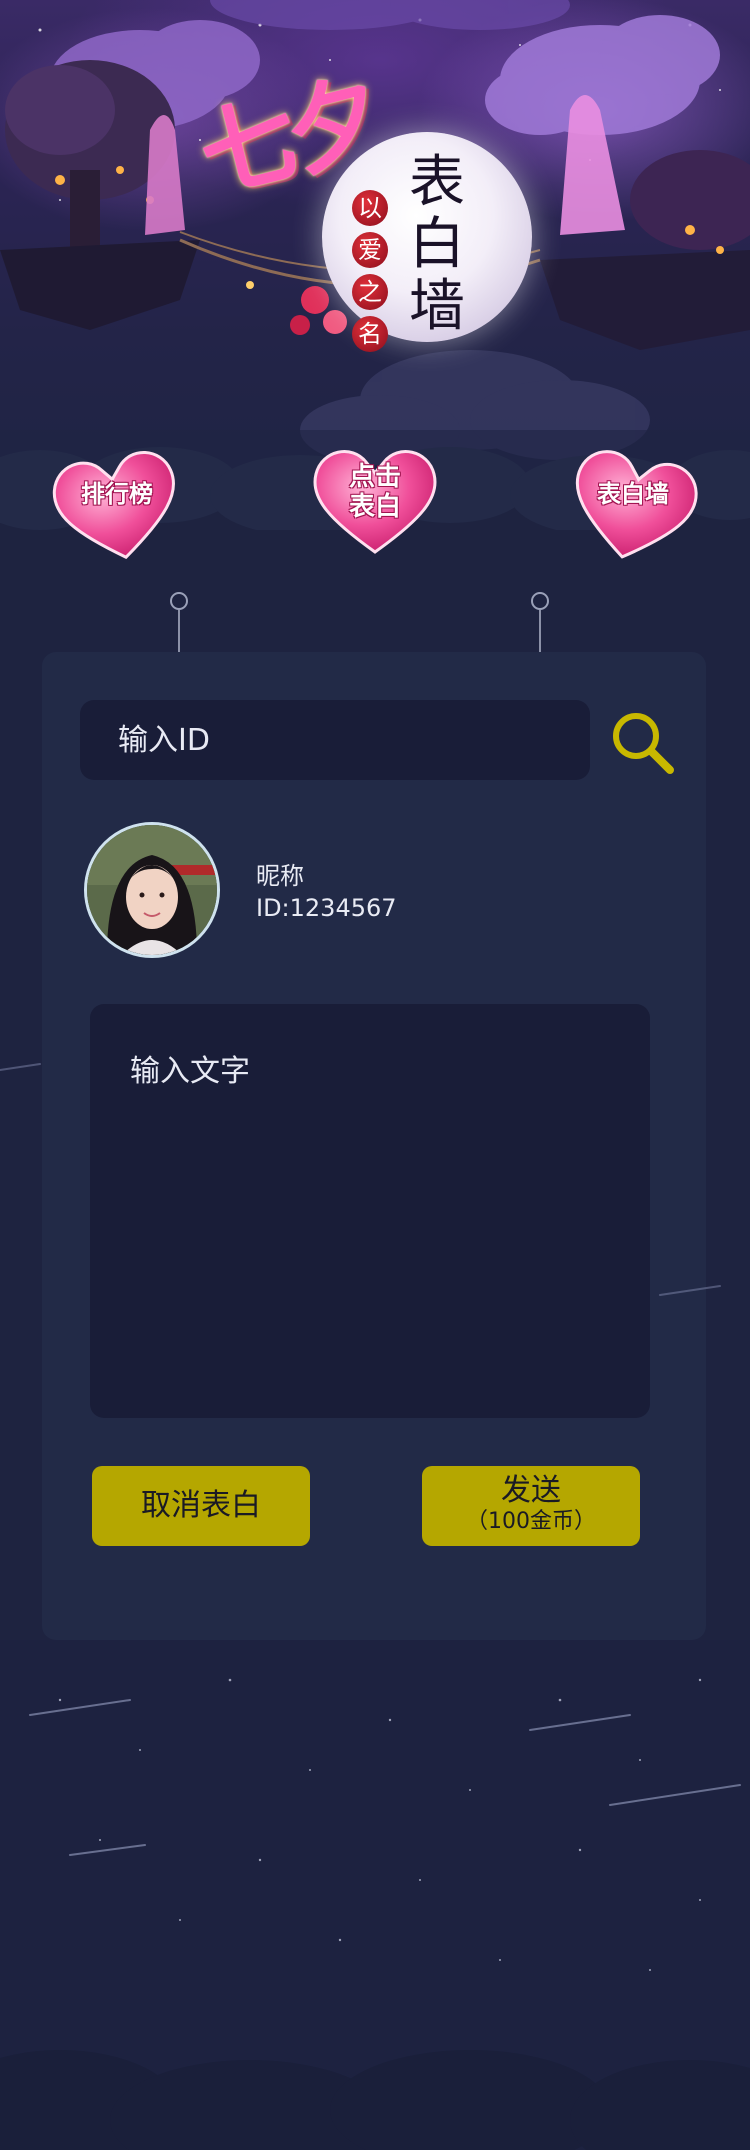  I want to click on banner-title: 七夕 以 爱 之 名 表 白 墙, so click(364, 215).